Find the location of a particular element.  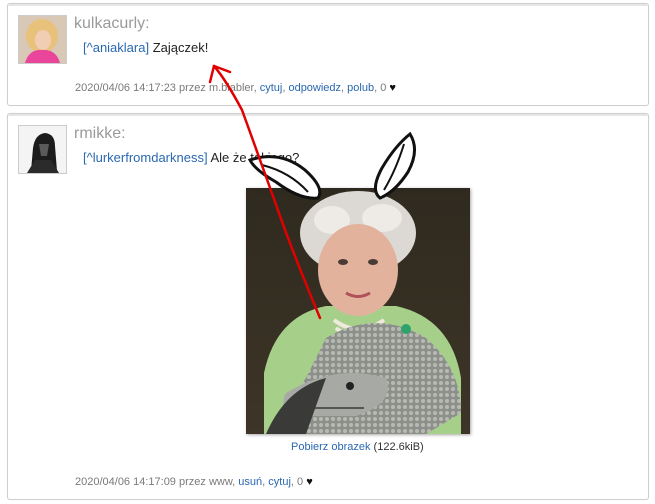

message-text: Zajączek! is located at coordinates (179, 47).